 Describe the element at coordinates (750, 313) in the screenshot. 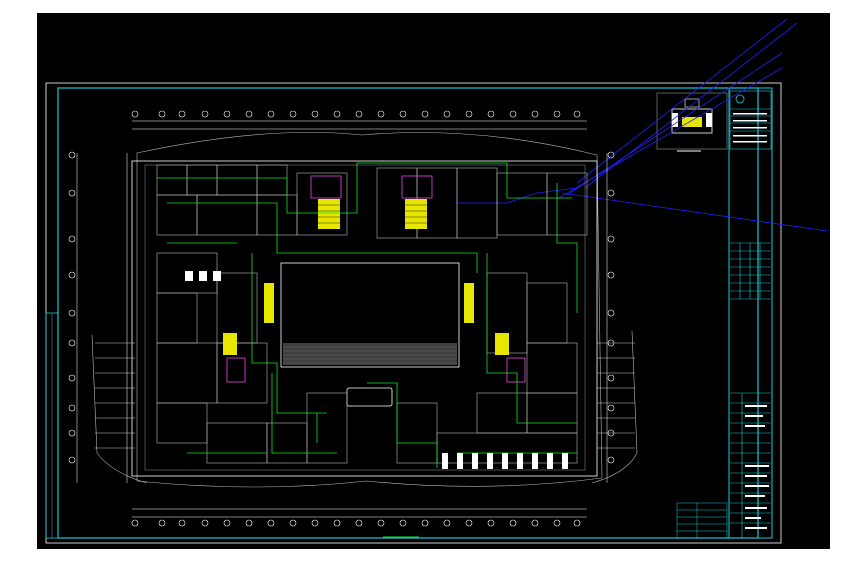

I see `title-block` at that location.